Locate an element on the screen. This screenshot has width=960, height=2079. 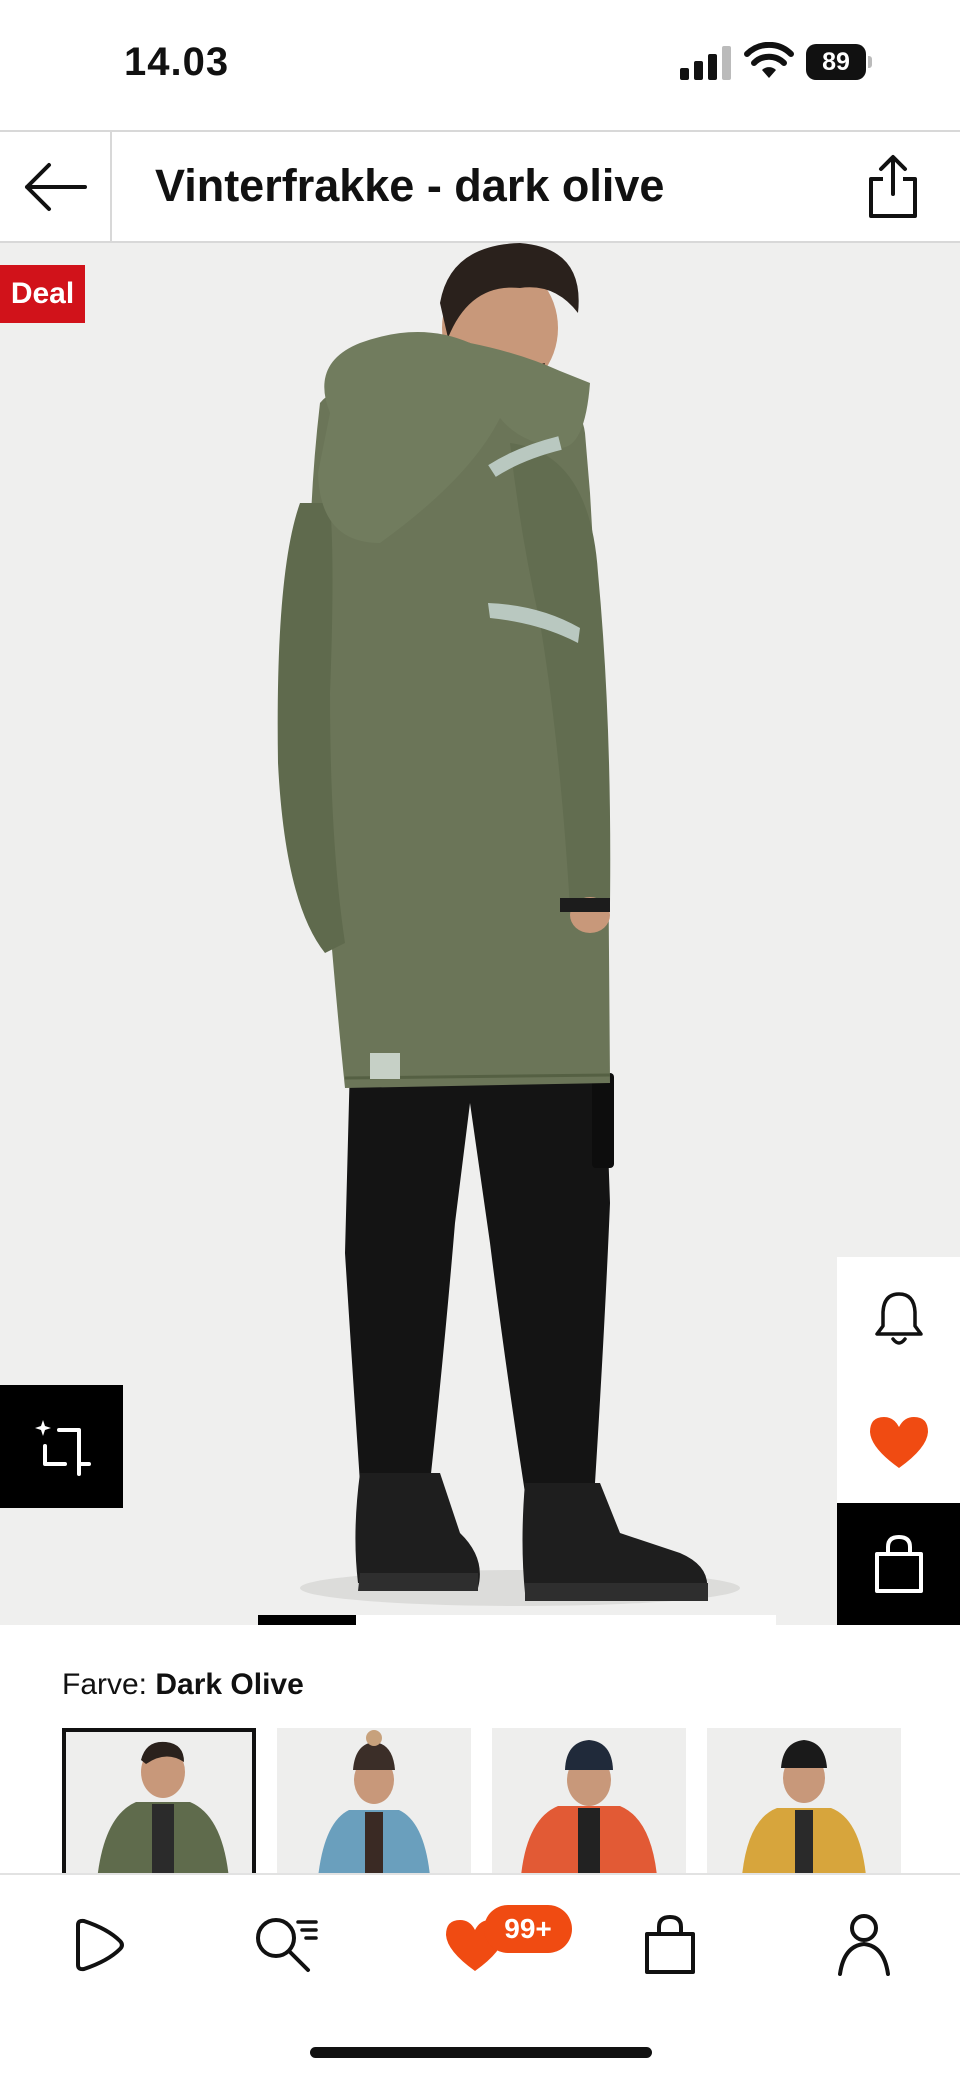
favorite-button is located at coordinates (898, 1442).